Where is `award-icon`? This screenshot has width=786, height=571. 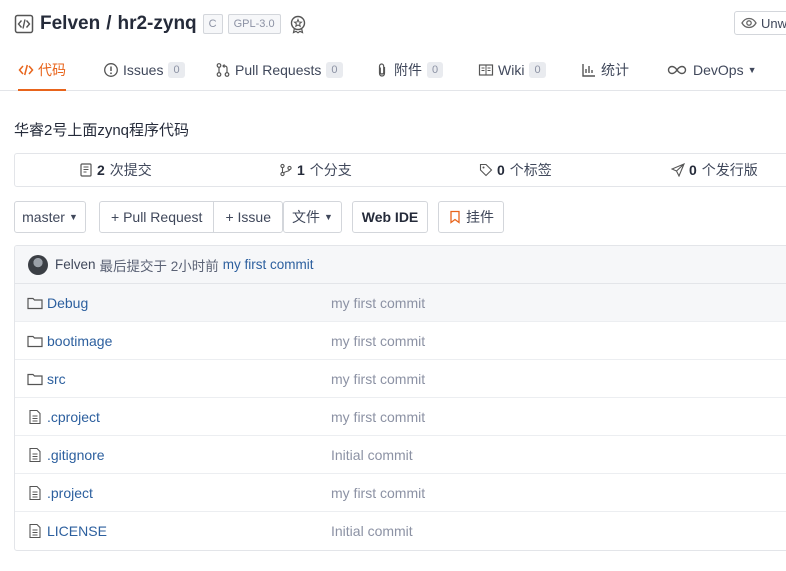 award-icon is located at coordinates (298, 24).